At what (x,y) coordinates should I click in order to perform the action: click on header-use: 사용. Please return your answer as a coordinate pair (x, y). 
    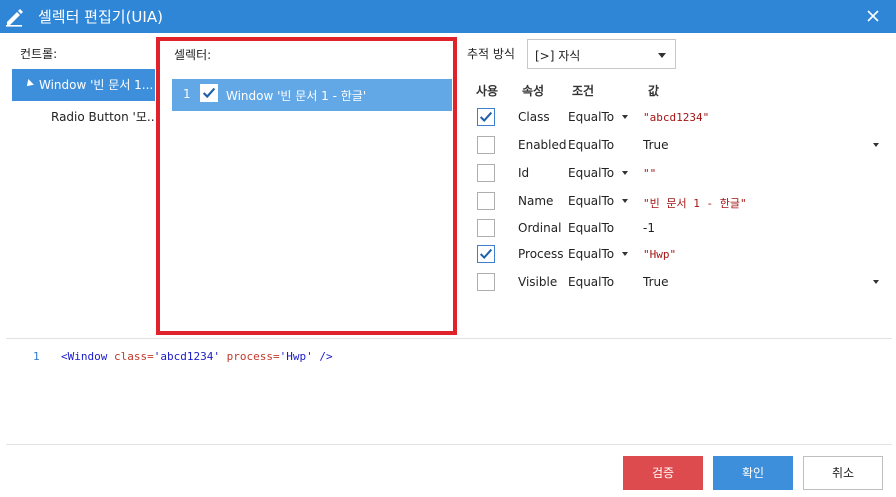
    Looking at the image, I should click on (487, 91).